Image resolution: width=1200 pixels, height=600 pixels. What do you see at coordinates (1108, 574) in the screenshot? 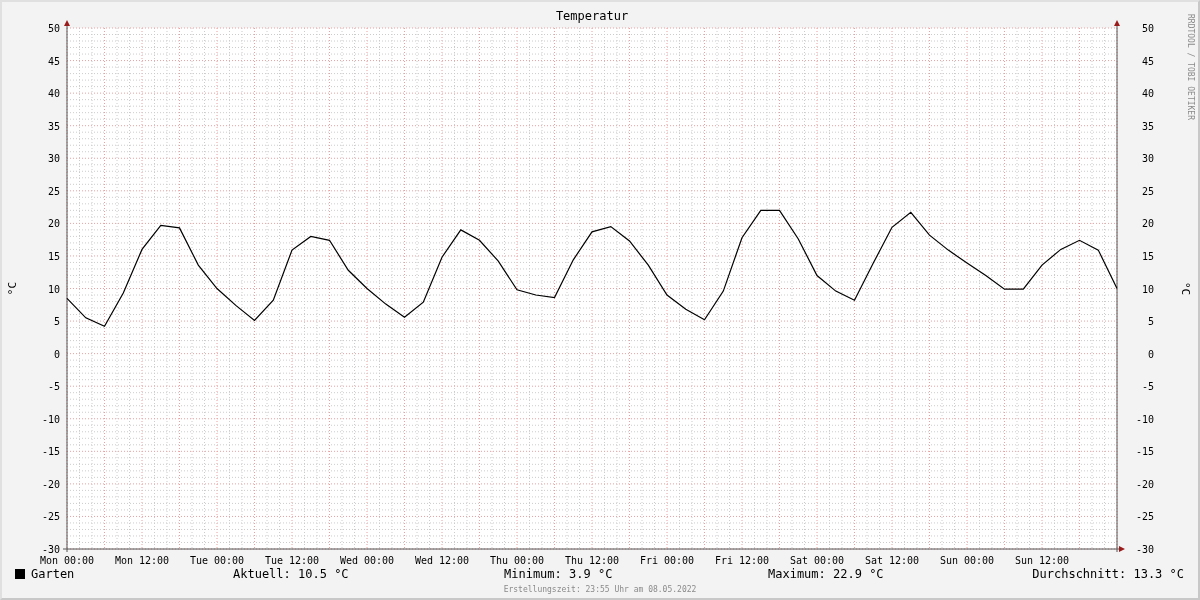
I see `average-value: Durchschnitt: 13.3 °C` at bounding box center [1108, 574].